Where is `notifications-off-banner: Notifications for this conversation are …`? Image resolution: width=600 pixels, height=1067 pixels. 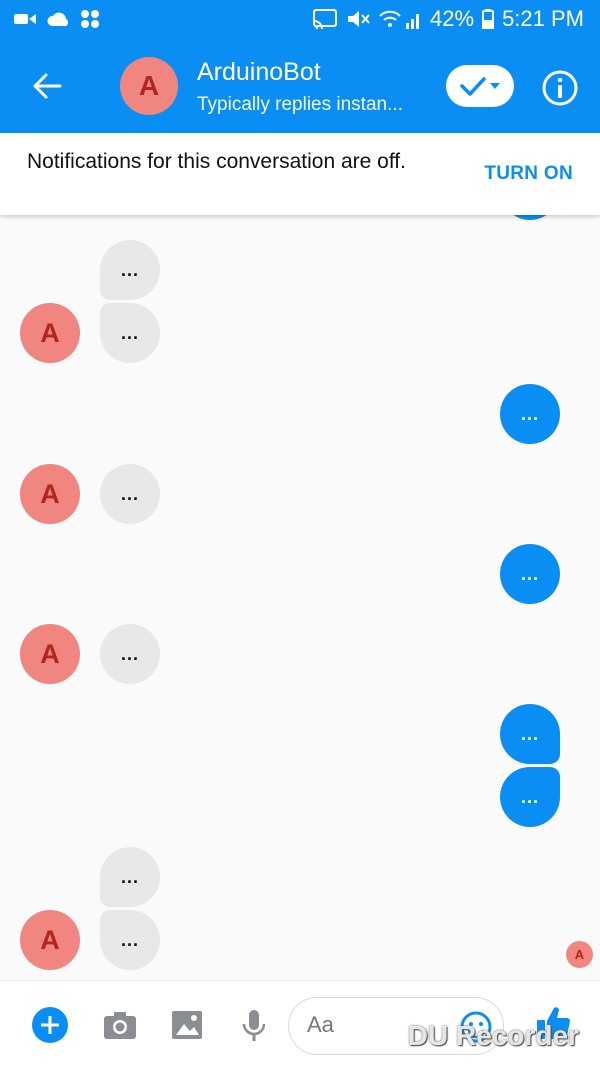
notifications-off-banner: Notifications for this conversation are … is located at coordinates (300, 174).